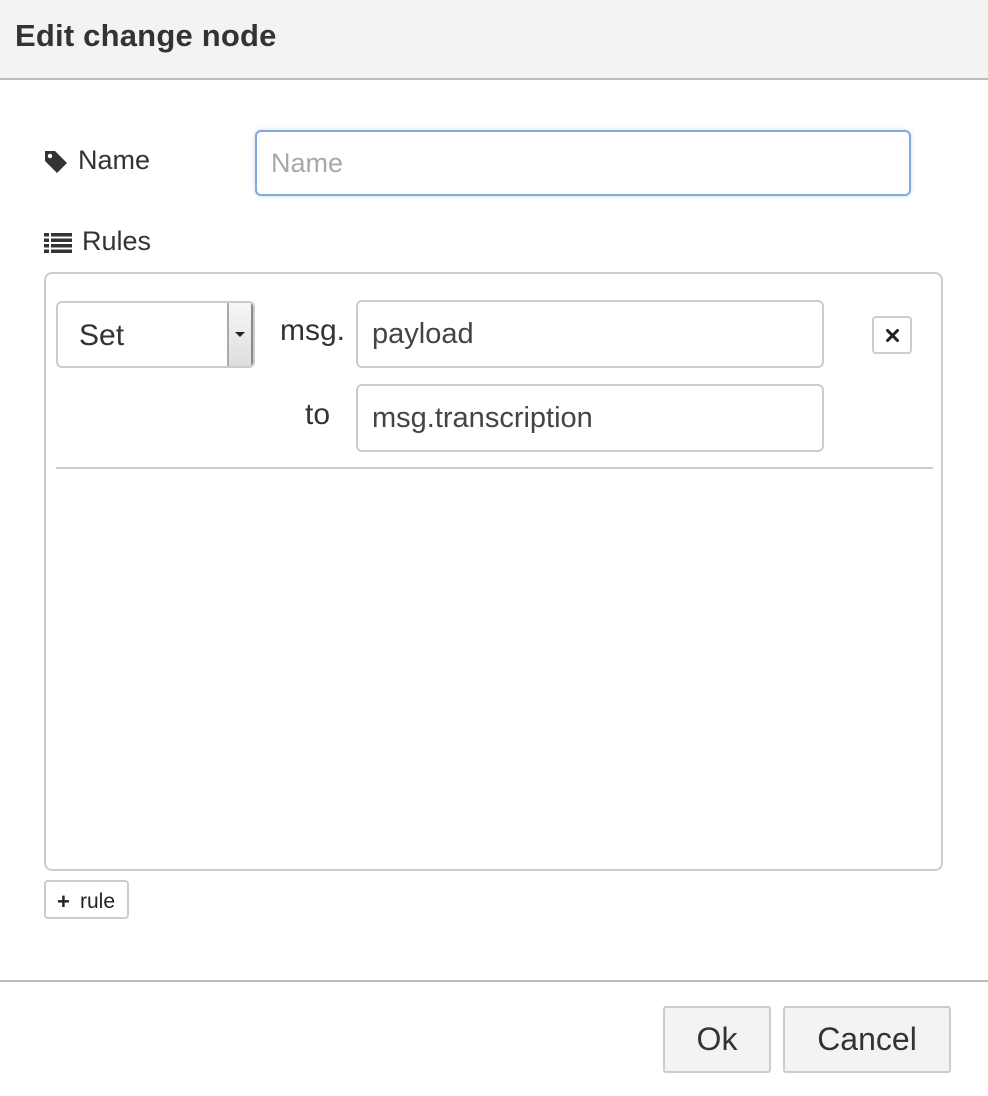 Image resolution: width=988 pixels, height=1096 pixels. I want to click on list-icon, so click(58, 243).